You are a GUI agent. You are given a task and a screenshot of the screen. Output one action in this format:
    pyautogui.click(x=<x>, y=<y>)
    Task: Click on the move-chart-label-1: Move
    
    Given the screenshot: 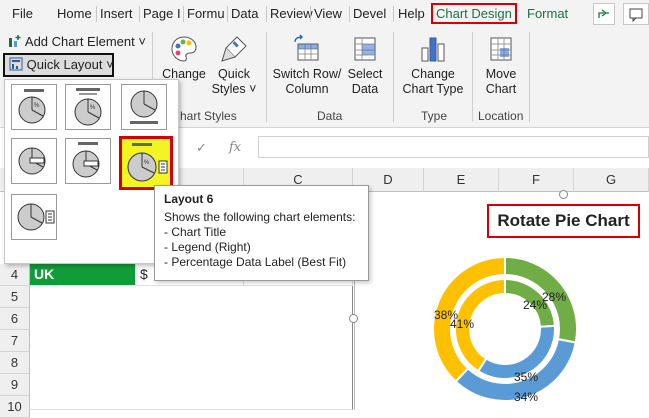 What is the action you would take?
    pyautogui.click(x=501, y=74)
    